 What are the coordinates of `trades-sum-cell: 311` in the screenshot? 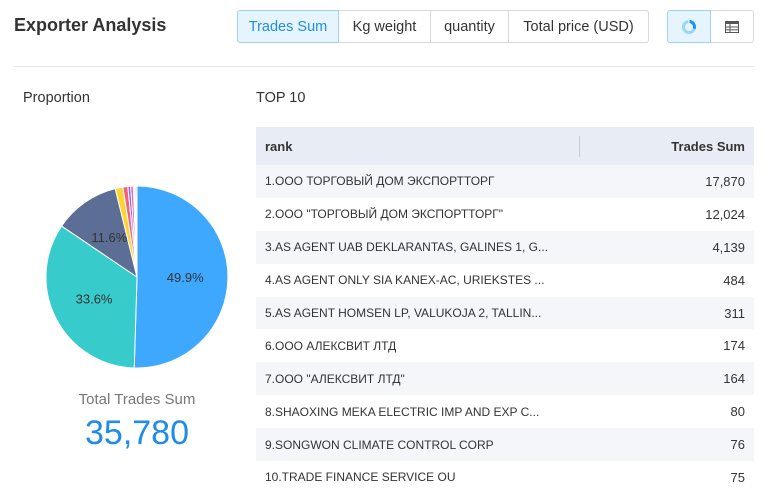 It's located at (734, 313).